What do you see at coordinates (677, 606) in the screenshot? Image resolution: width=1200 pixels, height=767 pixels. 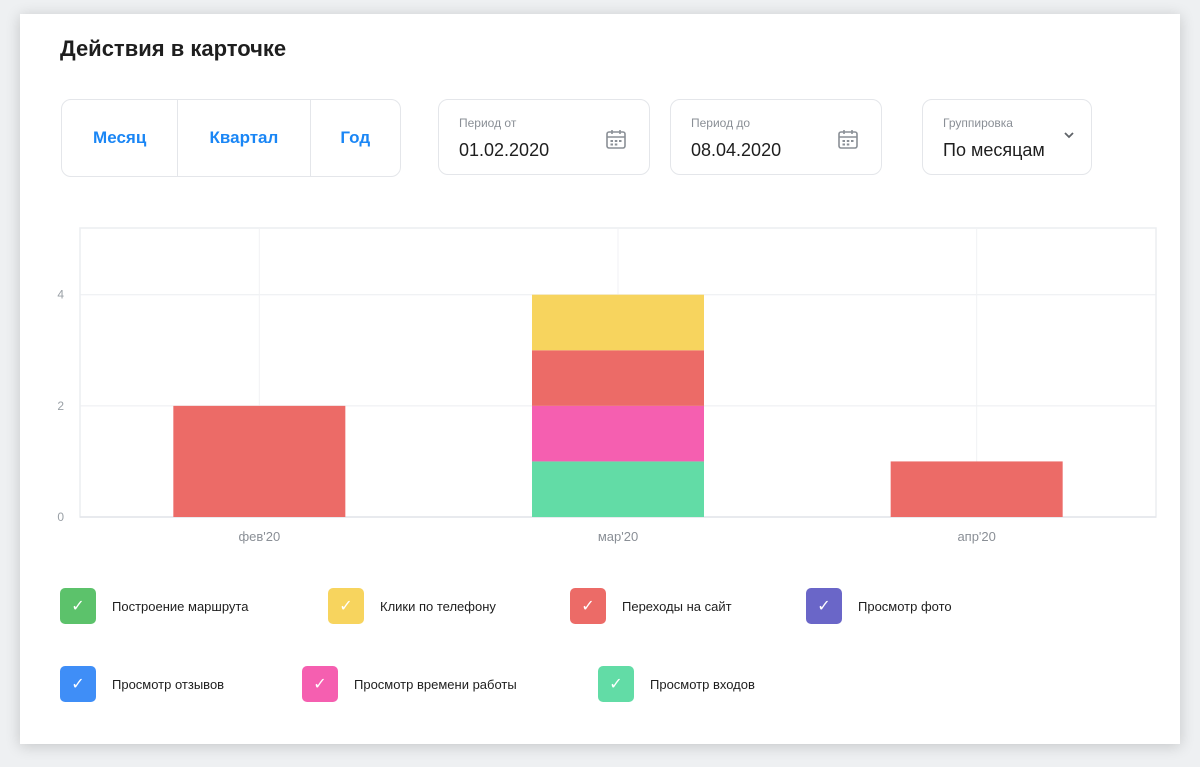 I see `legend-label: Переходы на сайт` at bounding box center [677, 606].